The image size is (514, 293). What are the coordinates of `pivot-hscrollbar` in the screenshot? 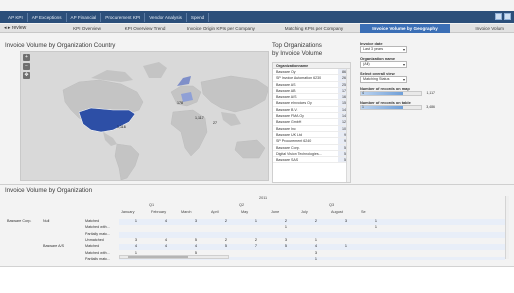 It's located at (174, 257).